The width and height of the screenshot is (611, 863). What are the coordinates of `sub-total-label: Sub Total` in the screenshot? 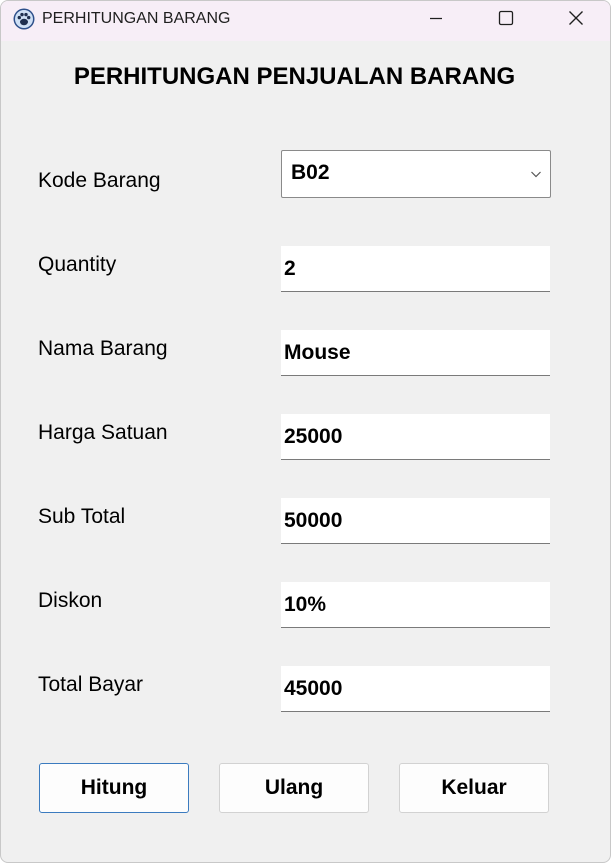 It's located at (82, 516).